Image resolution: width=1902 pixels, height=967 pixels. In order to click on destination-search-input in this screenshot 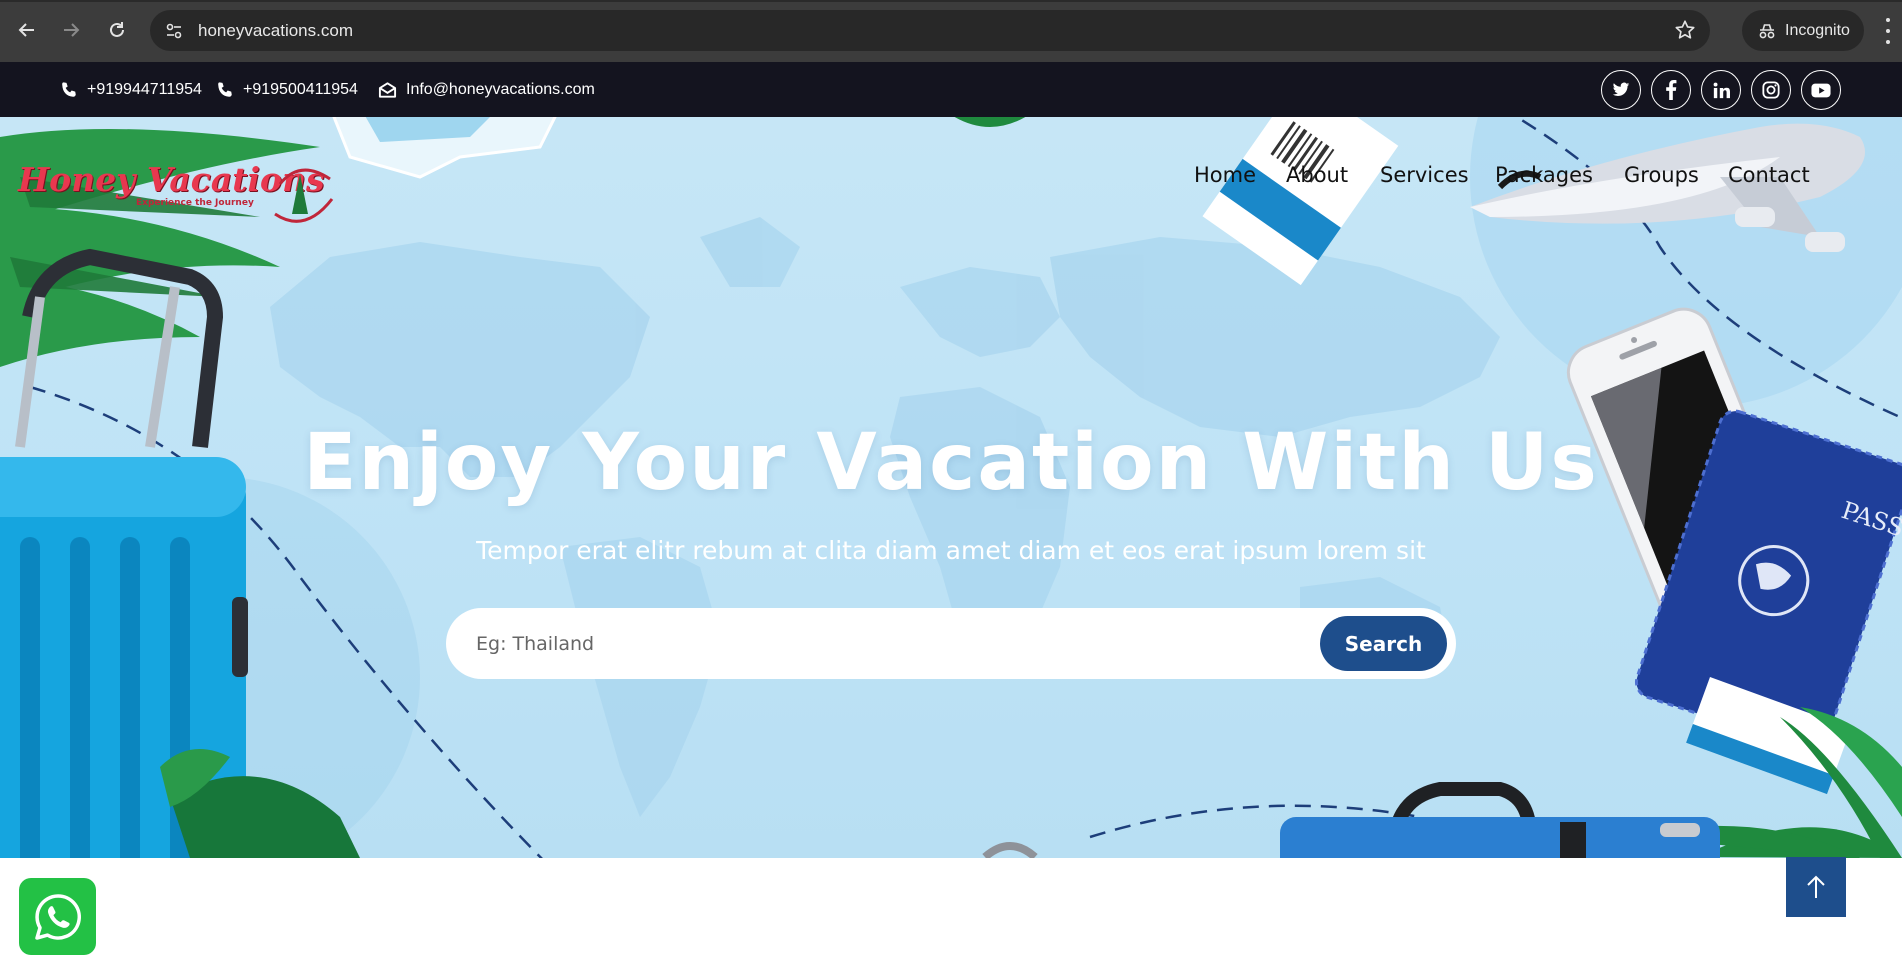, I will do `click(866, 644)`.